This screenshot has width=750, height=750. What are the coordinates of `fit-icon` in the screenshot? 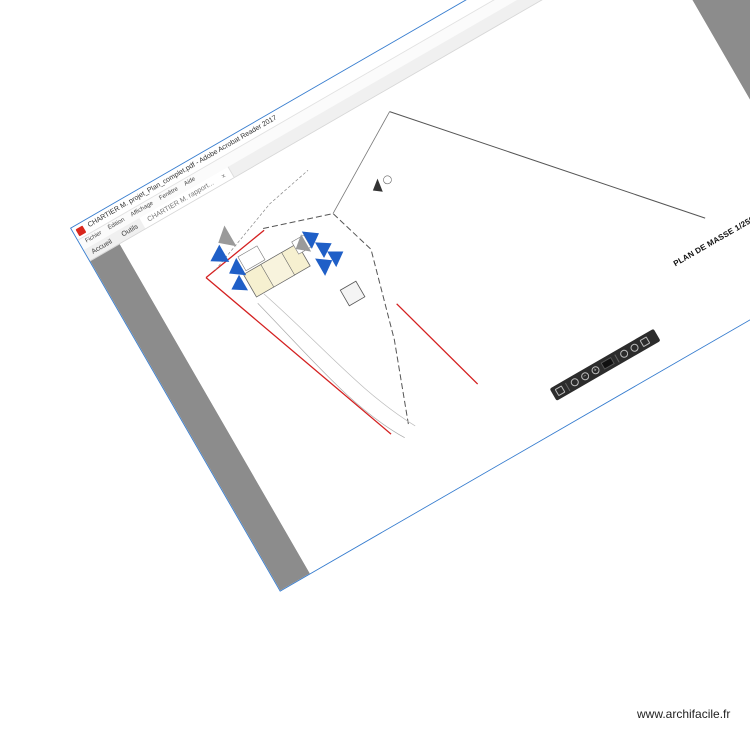 It's located at (624, 354).